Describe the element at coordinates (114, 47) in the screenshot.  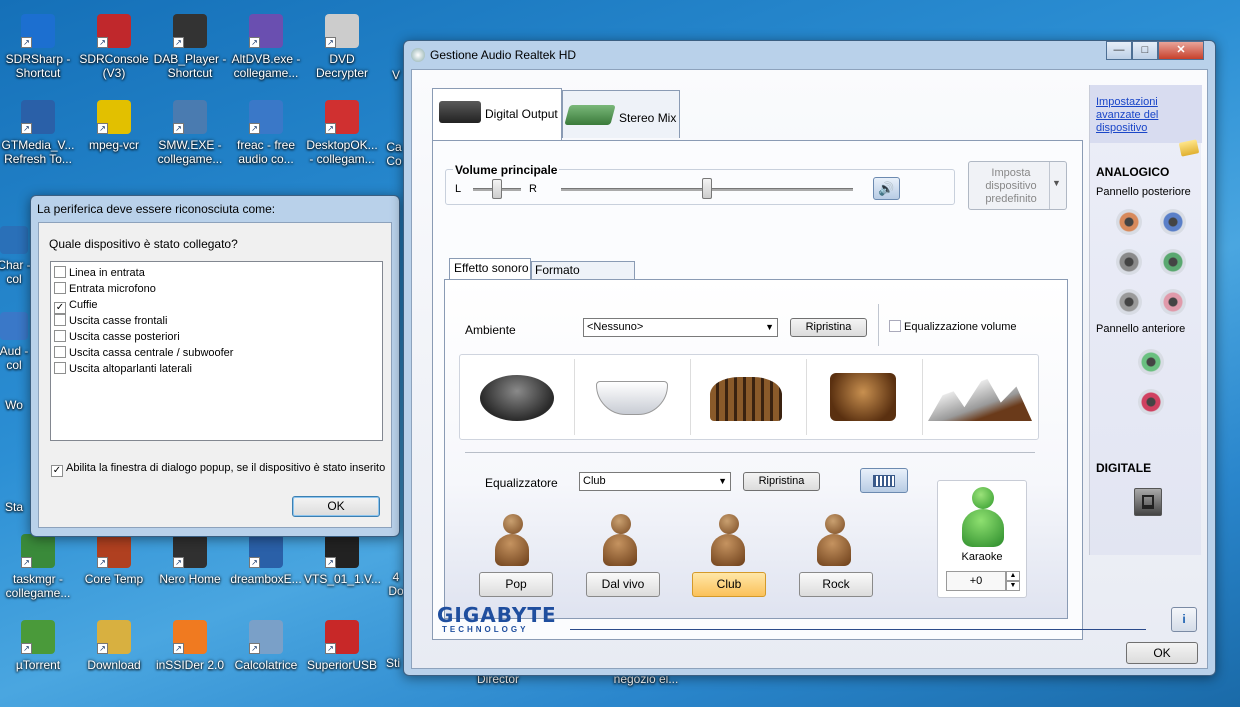
I see `desktop-icon: ↗ SDRConsole (V3)` at that location.